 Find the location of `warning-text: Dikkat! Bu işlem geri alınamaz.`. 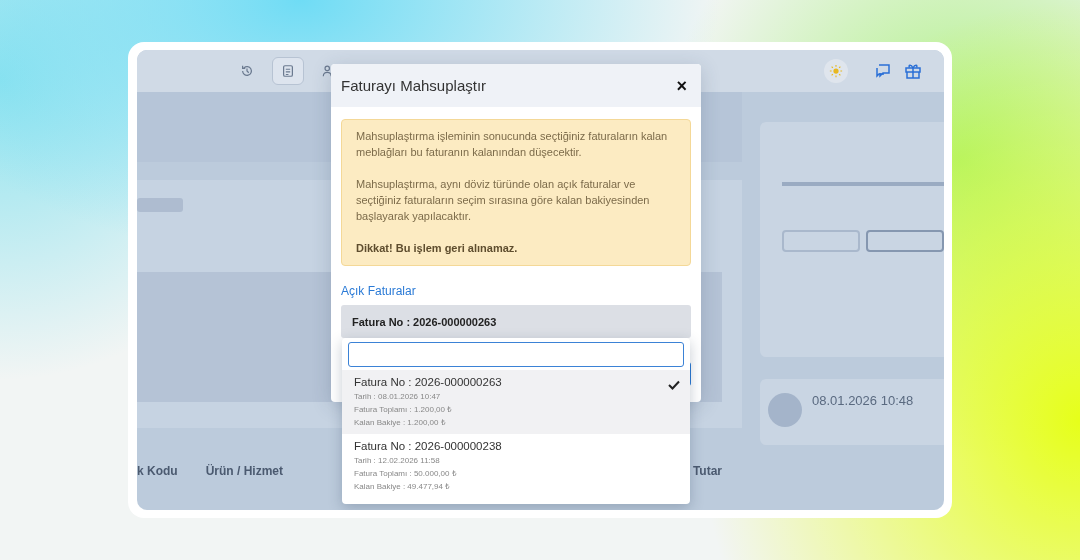

warning-text: Dikkat! Bu işlem geri alınamaz. is located at coordinates (437, 248).